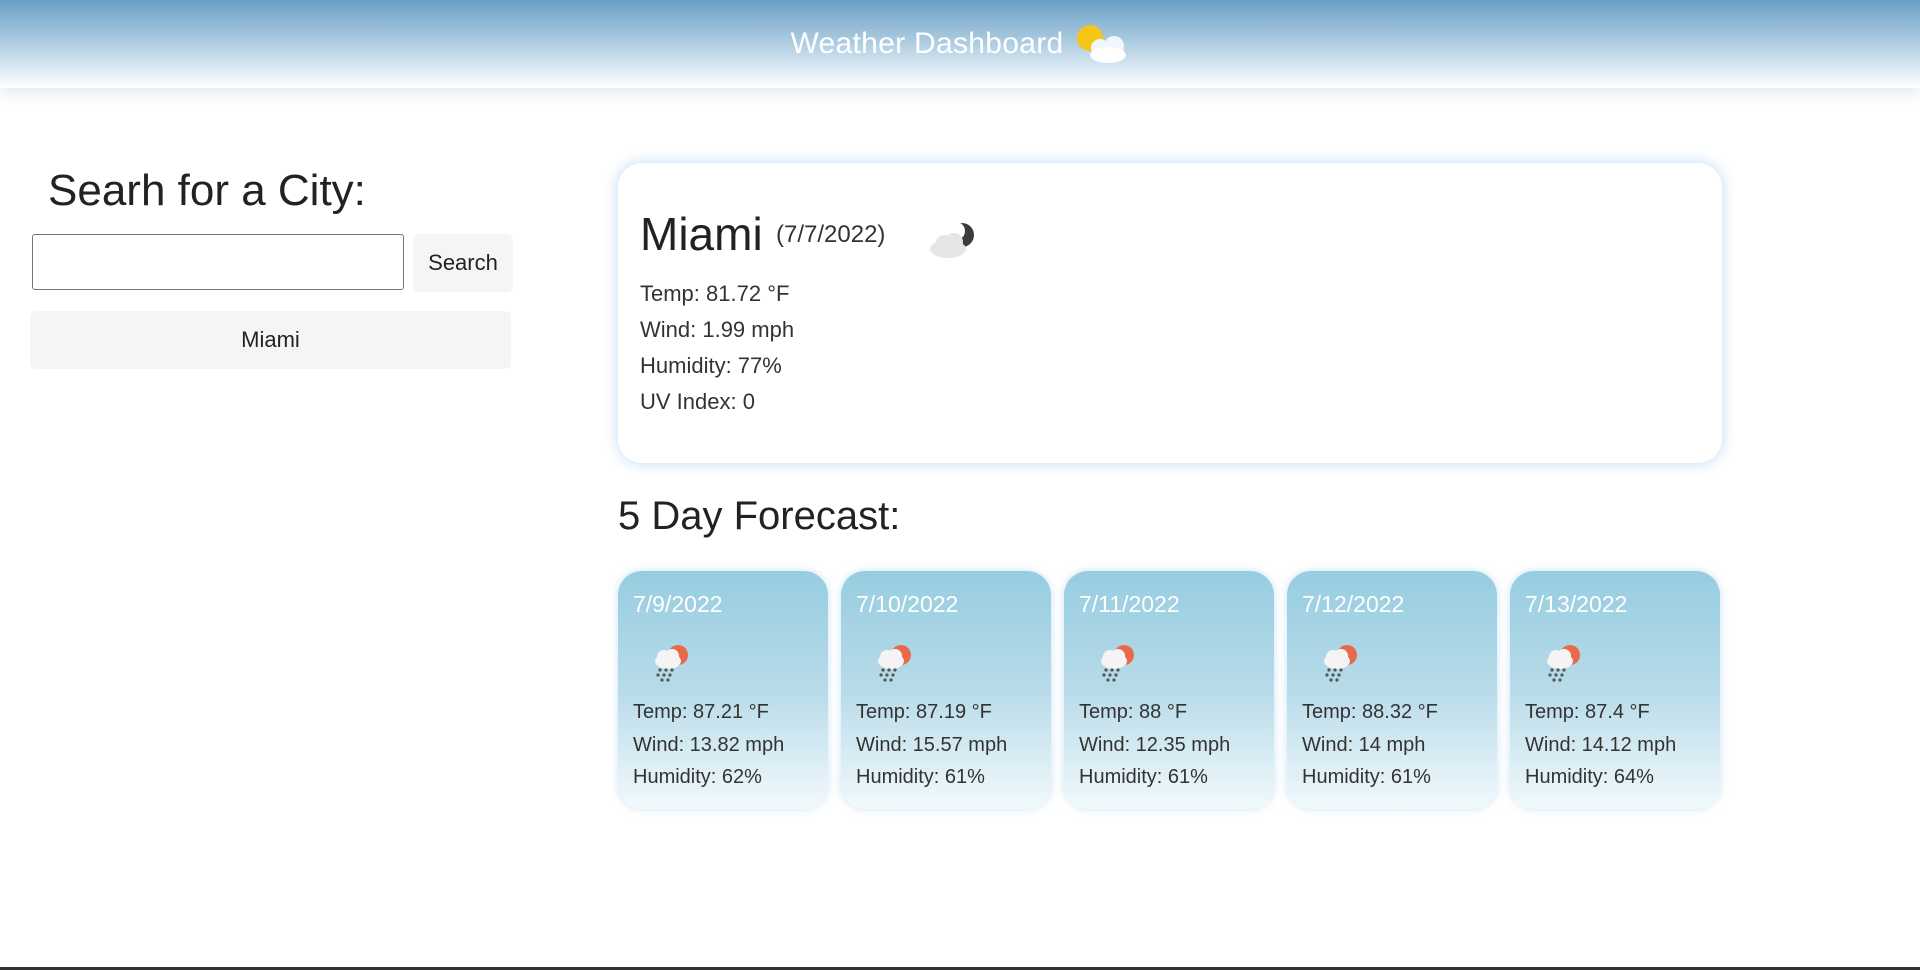 The image size is (1920, 970). I want to click on app-header: Weather Dashboard, so click(960, 44).